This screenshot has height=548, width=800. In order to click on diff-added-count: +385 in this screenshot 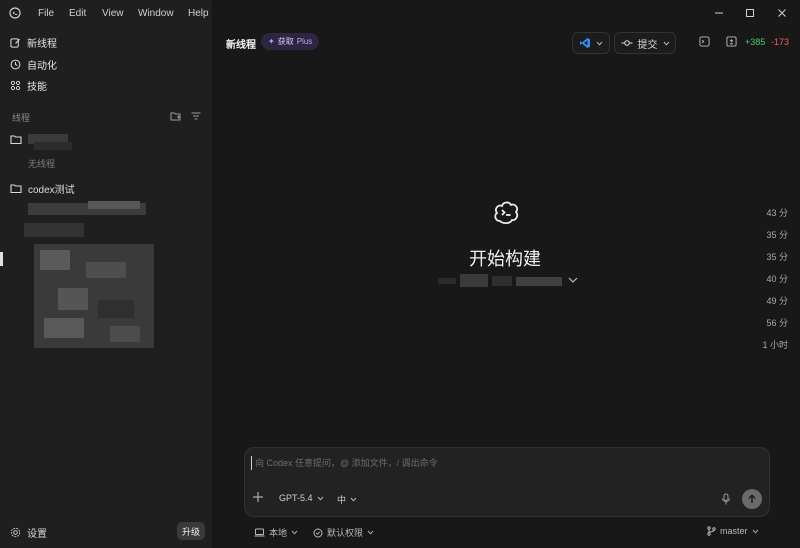, I will do `click(755, 42)`.